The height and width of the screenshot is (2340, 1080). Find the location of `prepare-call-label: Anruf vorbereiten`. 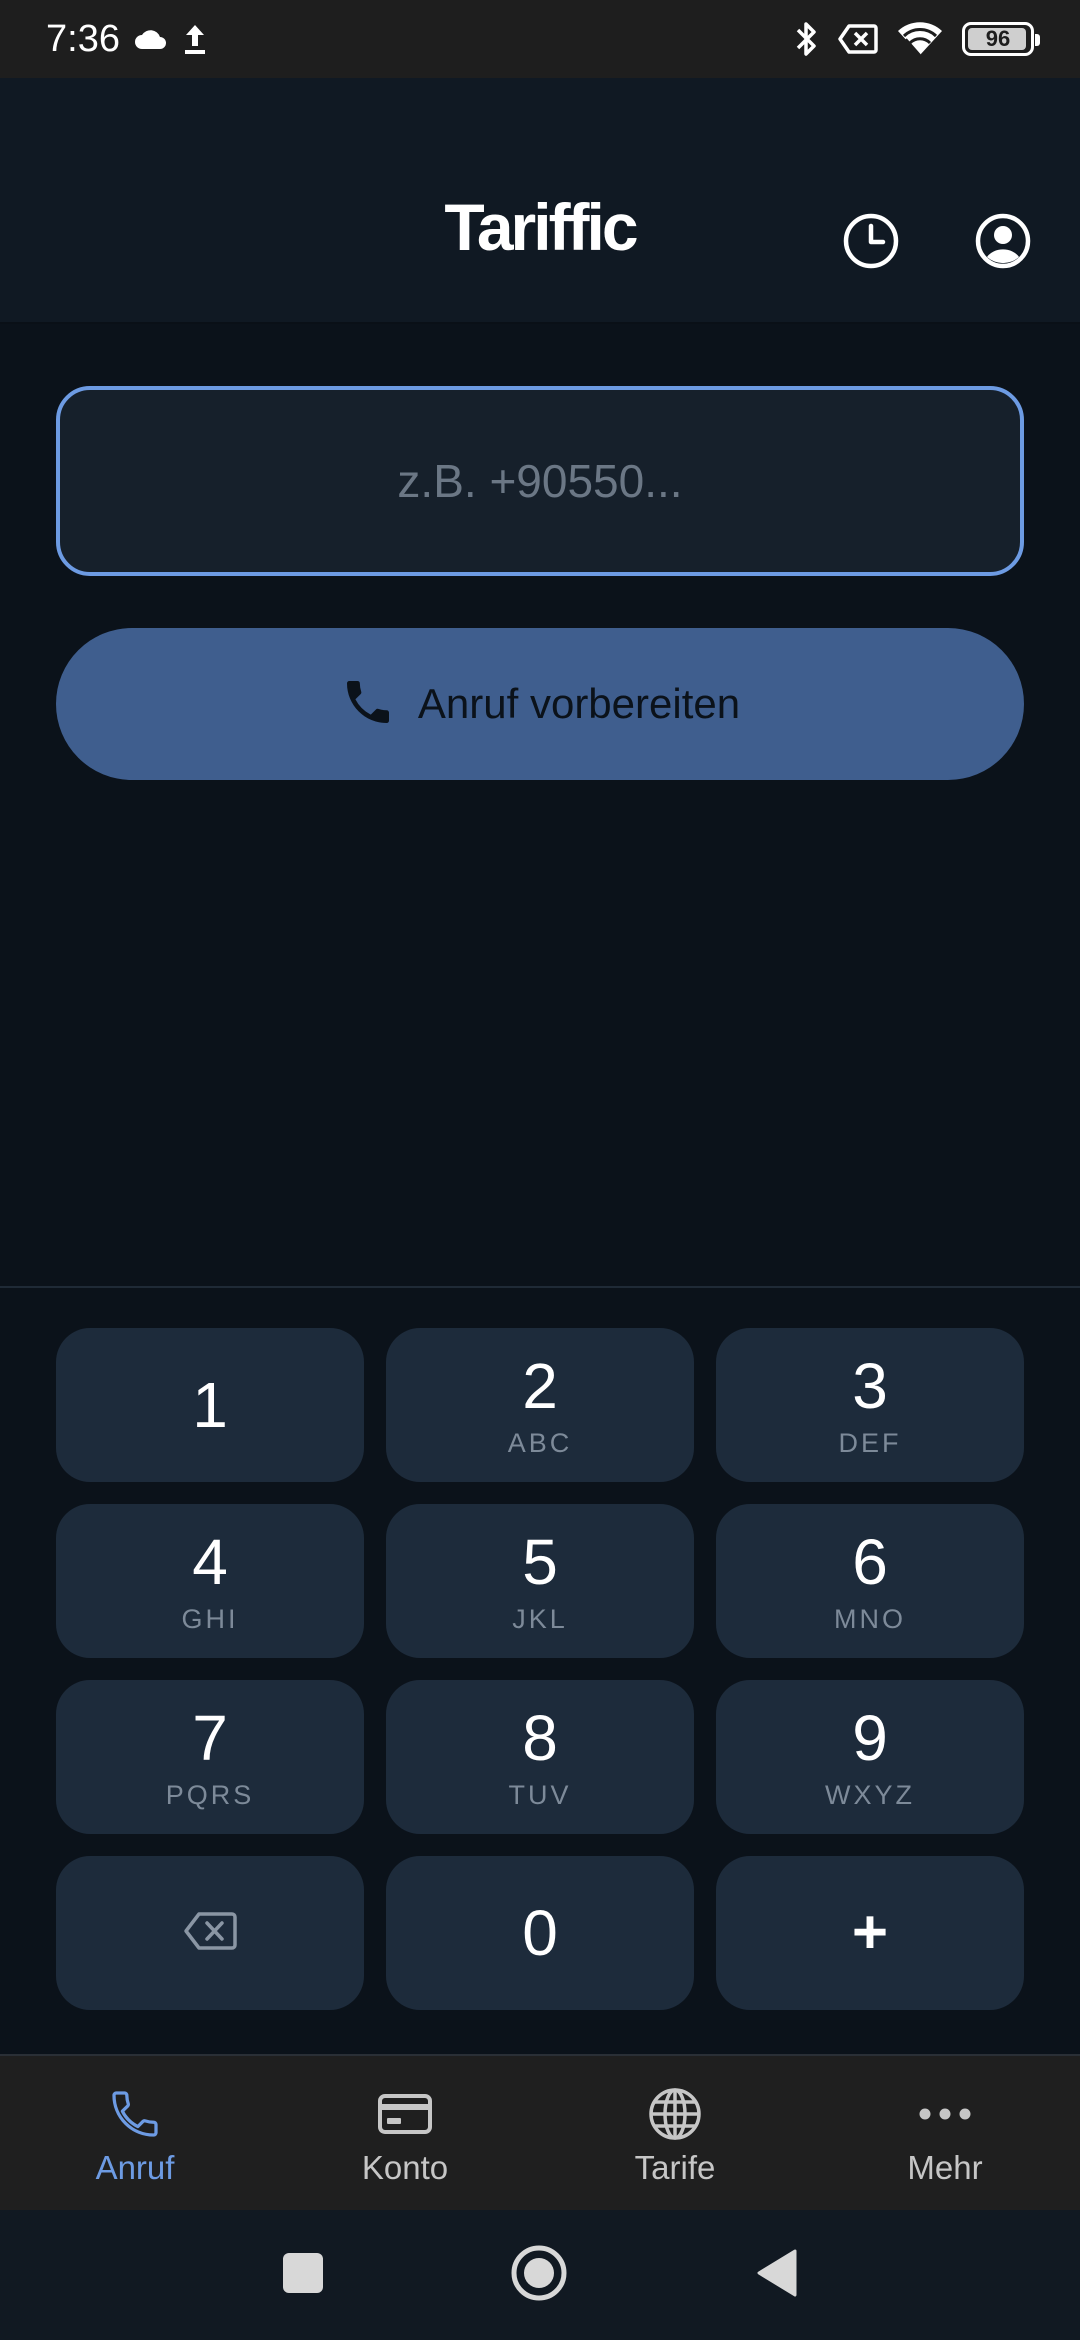

prepare-call-label: Anruf vorbereiten is located at coordinates (579, 703).